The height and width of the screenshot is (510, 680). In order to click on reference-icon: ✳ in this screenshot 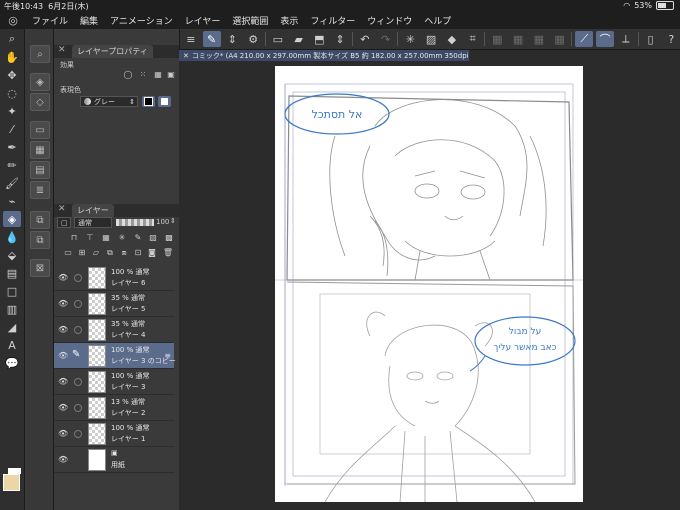, I will do `click(122, 237)`.